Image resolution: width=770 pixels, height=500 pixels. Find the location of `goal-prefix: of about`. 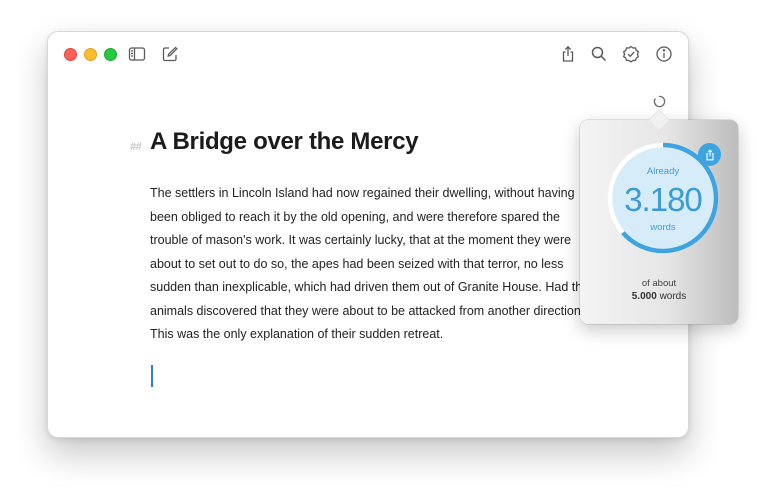

goal-prefix: of about is located at coordinates (659, 283).